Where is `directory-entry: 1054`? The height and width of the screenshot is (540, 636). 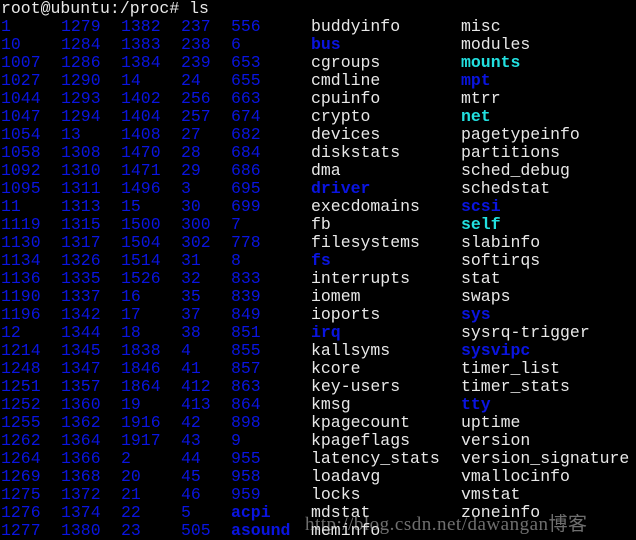
directory-entry: 1054 is located at coordinates (21, 134).